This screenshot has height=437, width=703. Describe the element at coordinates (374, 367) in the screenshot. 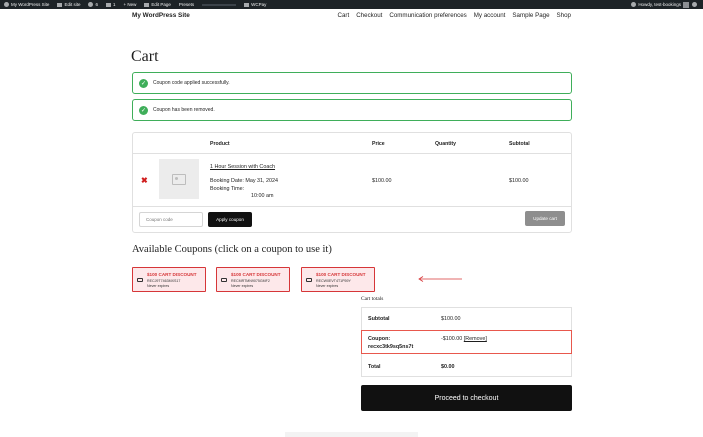

I see `total-label: Total` at that location.